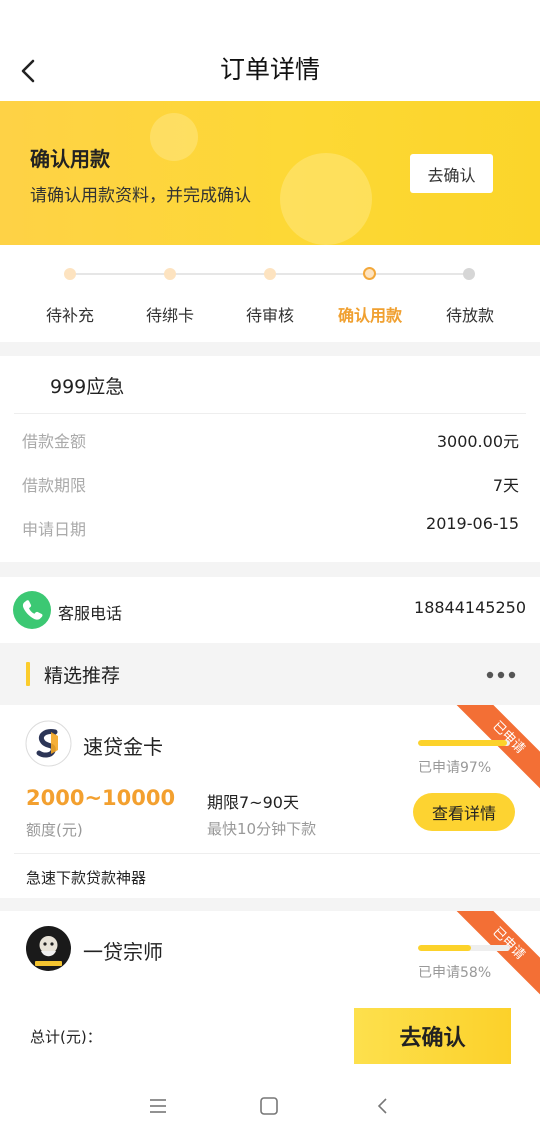 The height and width of the screenshot is (1140, 540). What do you see at coordinates (470, 607) in the screenshot?
I see `customer-service-phone: 18844145250` at bounding box center [470, 607].